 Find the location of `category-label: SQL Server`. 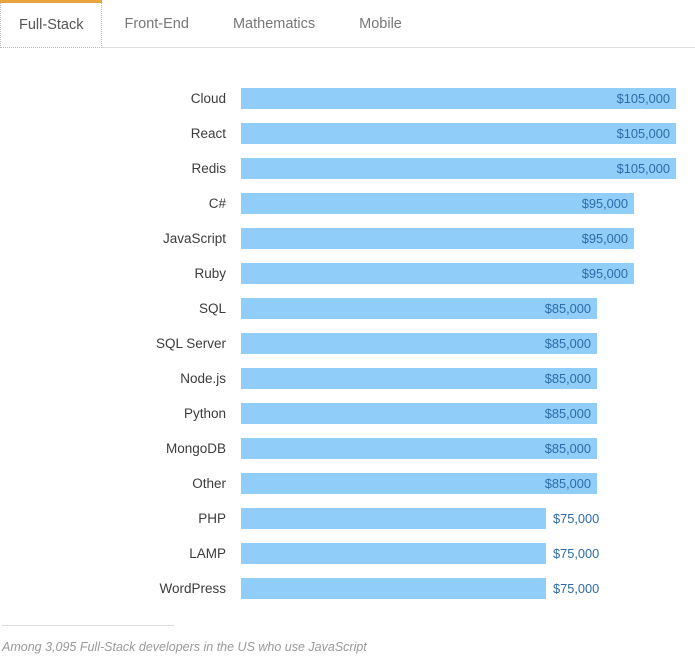

category-label: SQL Server is located at coordinates (190, 343).